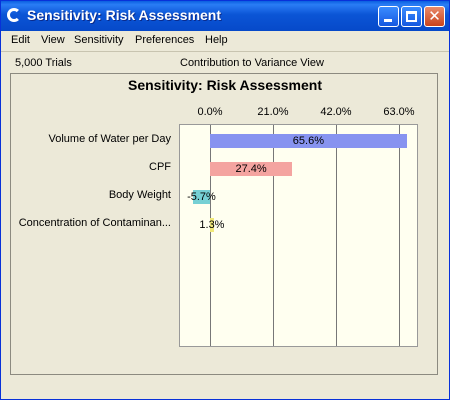 The height and width of the screenshot is (400, 450). Describe the element at coordinates (273, 112) in the screenshot. I see `x-tick-label: 21.0%` at that location.